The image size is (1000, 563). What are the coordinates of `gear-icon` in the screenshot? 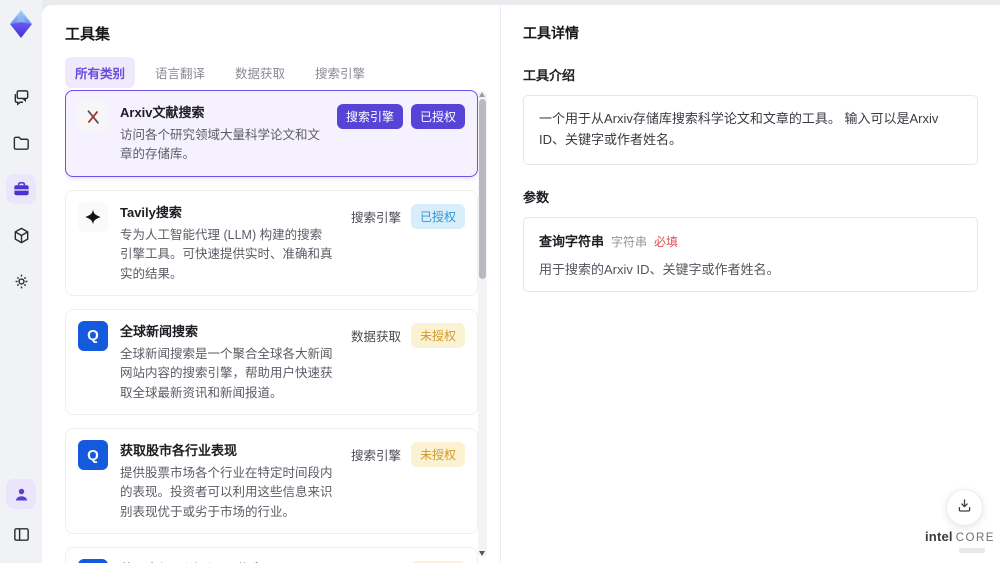 It's located at (21, 281).